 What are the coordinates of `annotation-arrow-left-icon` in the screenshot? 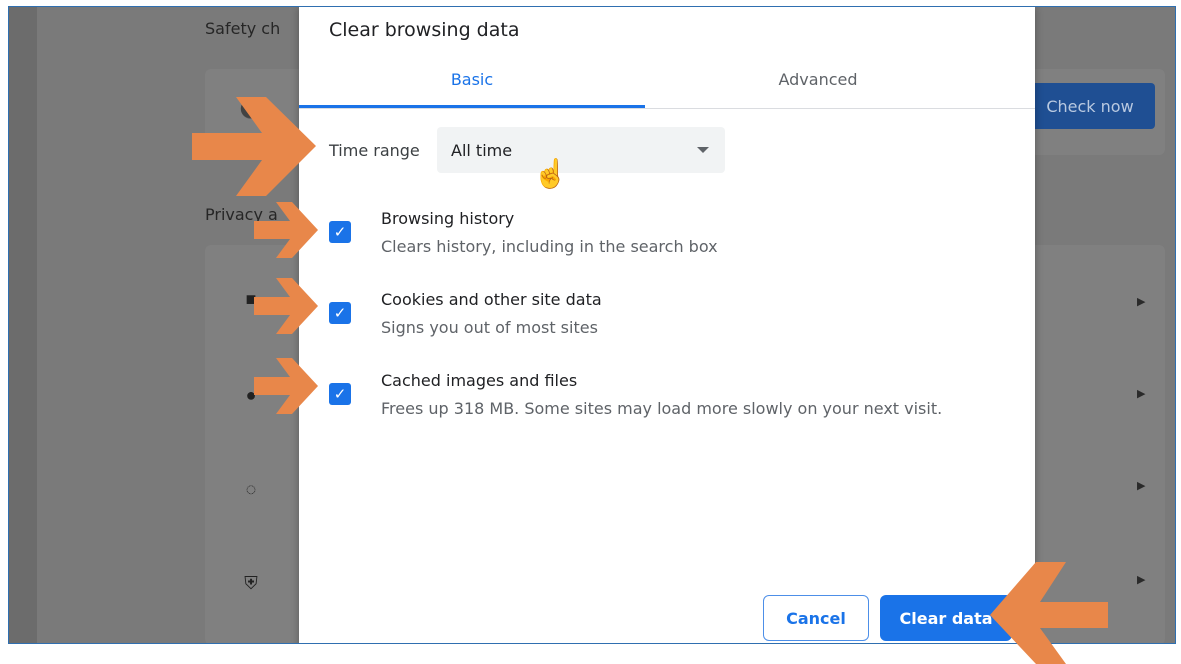 It's located at (1049, 613).